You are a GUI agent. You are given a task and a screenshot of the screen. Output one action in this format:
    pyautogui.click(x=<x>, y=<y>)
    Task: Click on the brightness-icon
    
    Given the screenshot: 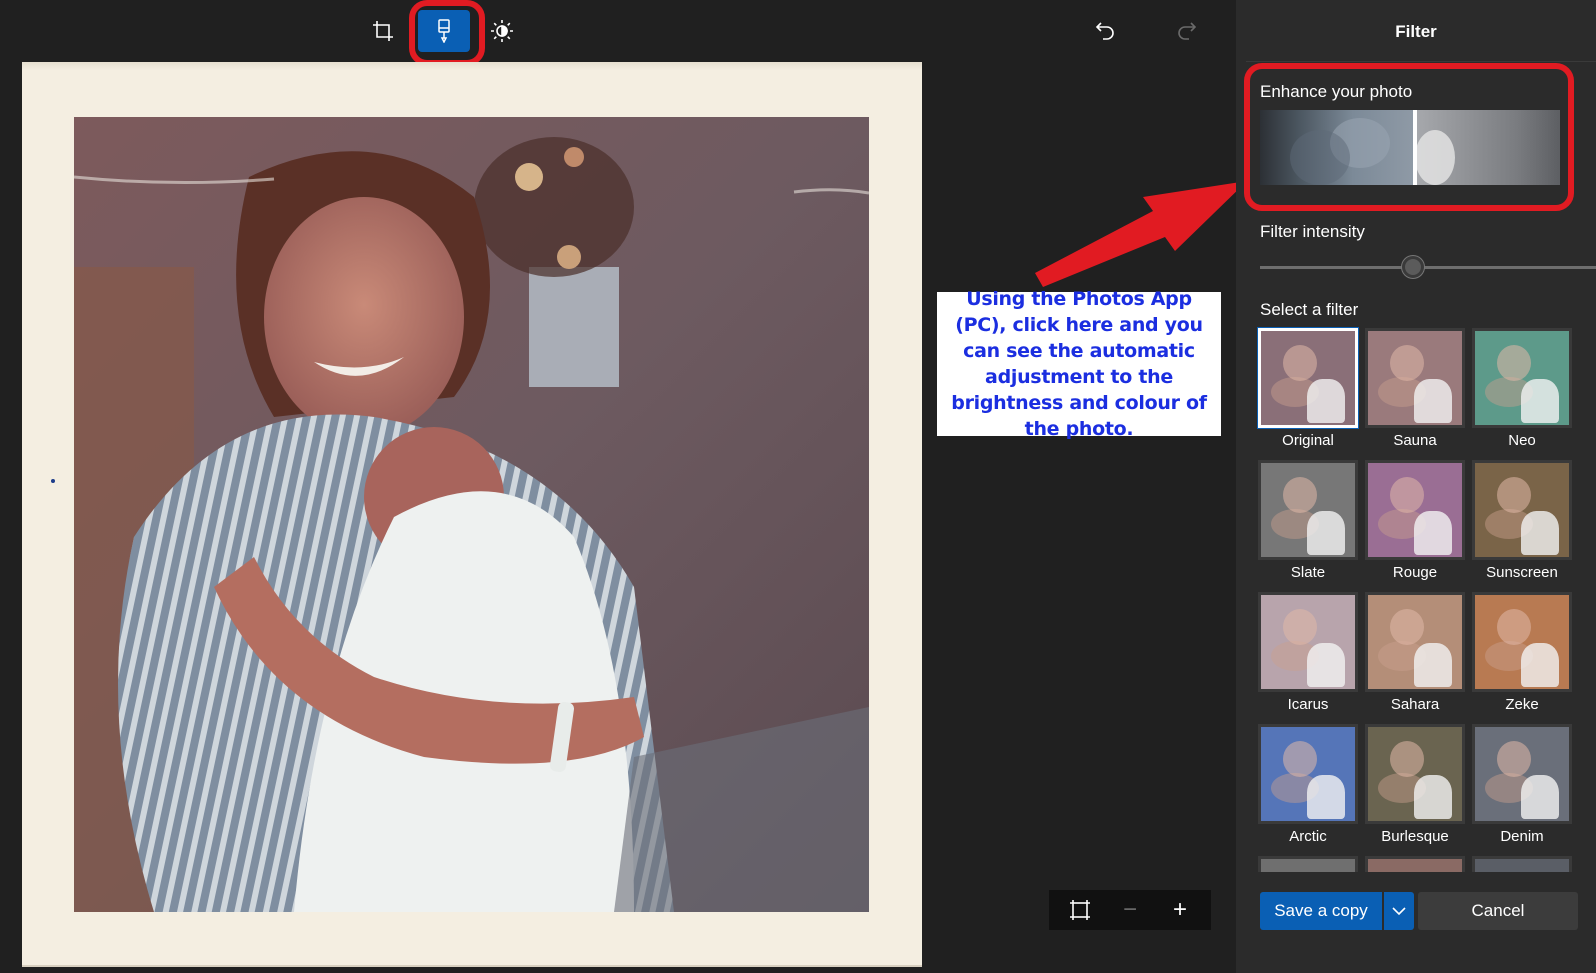 What is the action you would take?
    pyautogui.click(x=502, y=31)
    